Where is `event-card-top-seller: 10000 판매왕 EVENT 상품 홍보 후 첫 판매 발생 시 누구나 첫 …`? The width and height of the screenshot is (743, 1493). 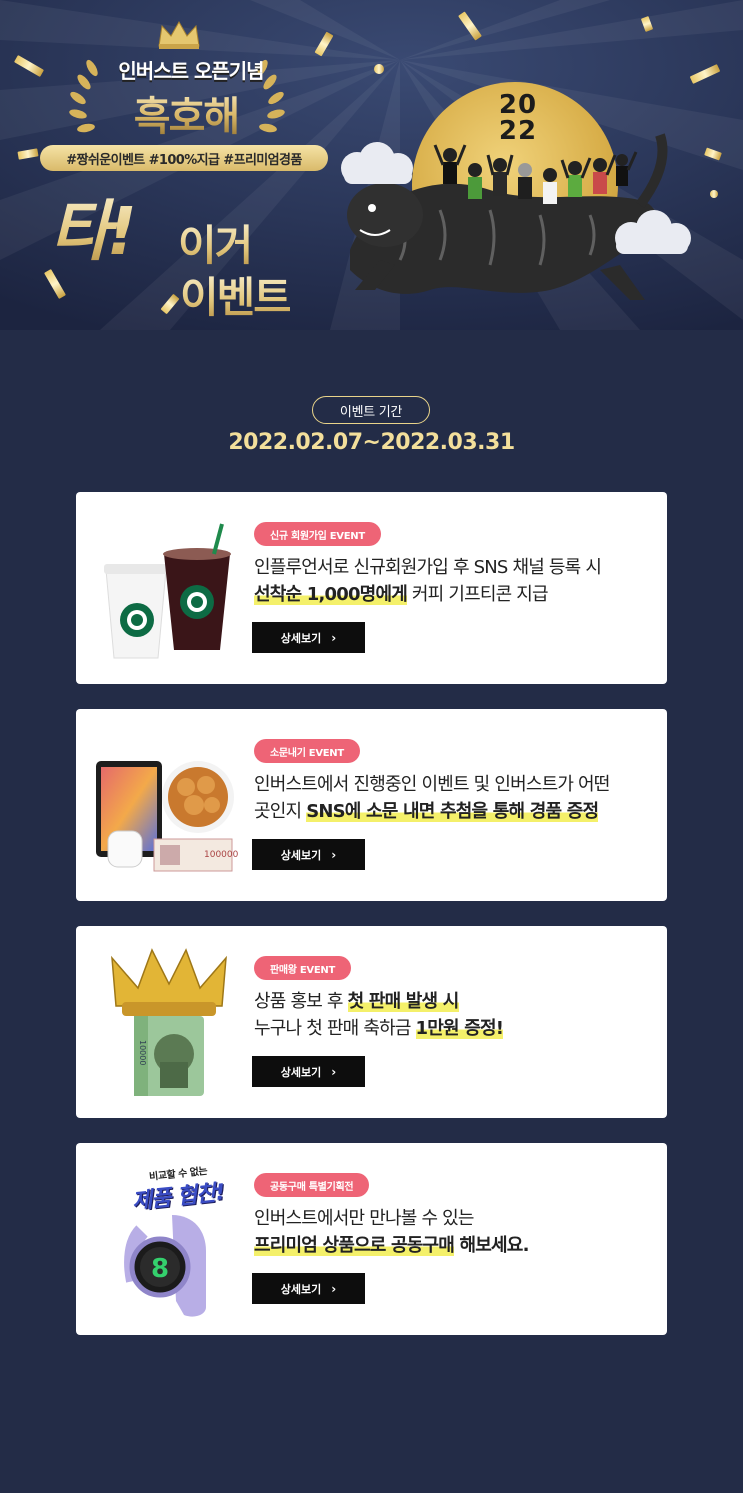
event-card-top-seller: 10000 판매왕 EVENT 상품 홍보 후 첫 판매 발생 시 누구나 첫 … is located at coordinates (371, 1022).